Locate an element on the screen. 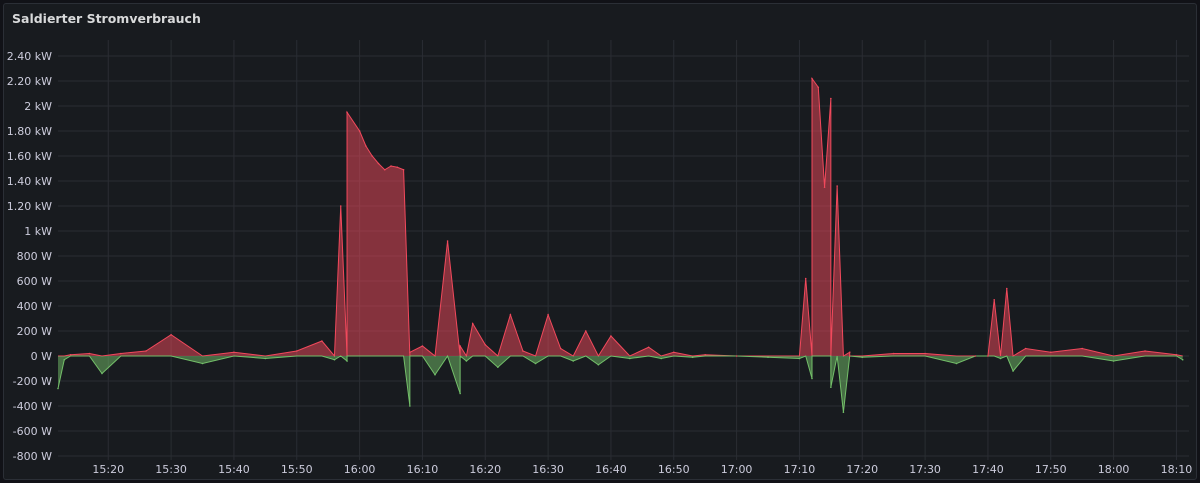  y-tick-label: -600 W is located at coordinates (32, 431).